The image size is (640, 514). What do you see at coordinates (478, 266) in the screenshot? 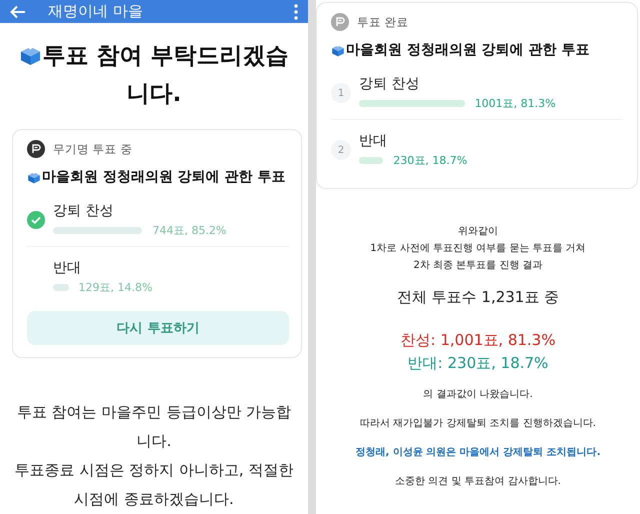
I see `result-intro-text: 2차 최종 본투표를 진행 결과` at bounding box center [478, 266].